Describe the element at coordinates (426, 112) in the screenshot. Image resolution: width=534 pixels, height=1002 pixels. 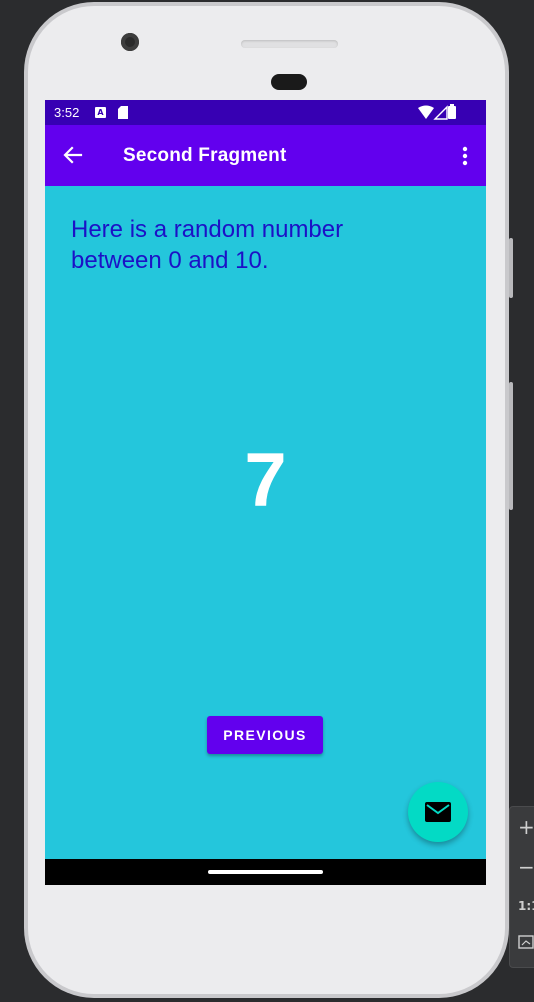
I see `wifi-icon` at that location.